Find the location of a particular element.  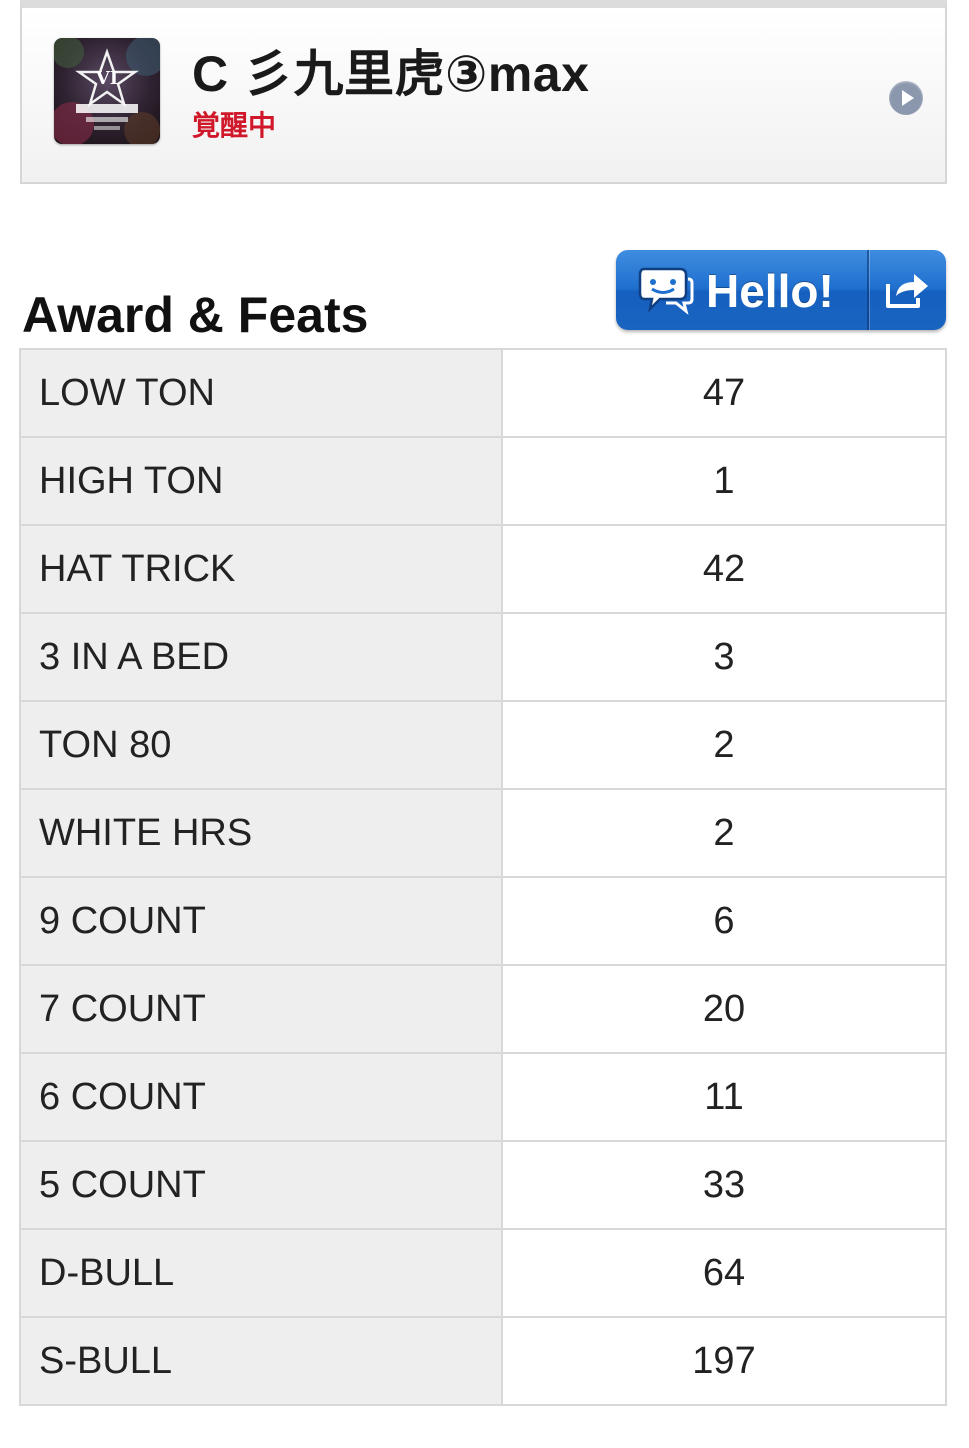

award-label: HAT TRICK is located at coordinates (261, 569).